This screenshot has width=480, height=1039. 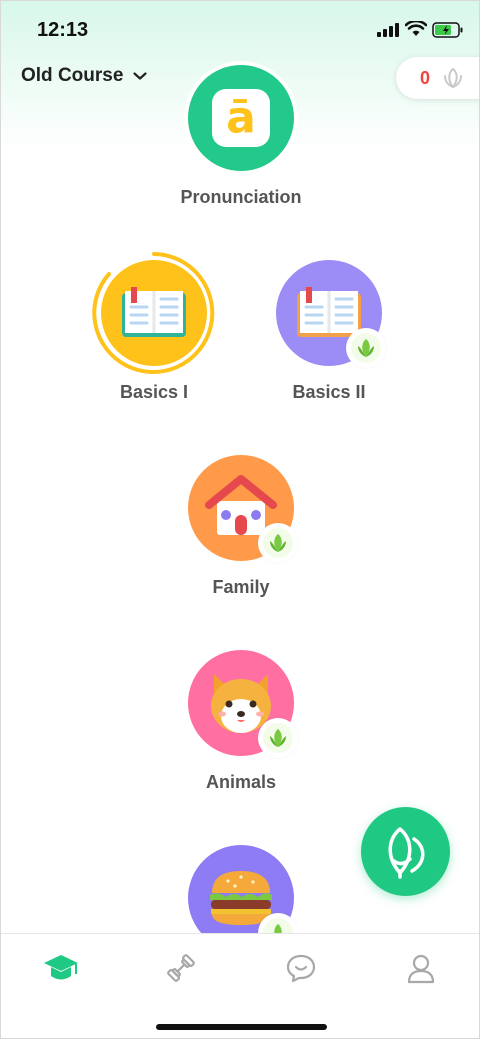 I want to click on tab-practice, so click(x=181, y=968).